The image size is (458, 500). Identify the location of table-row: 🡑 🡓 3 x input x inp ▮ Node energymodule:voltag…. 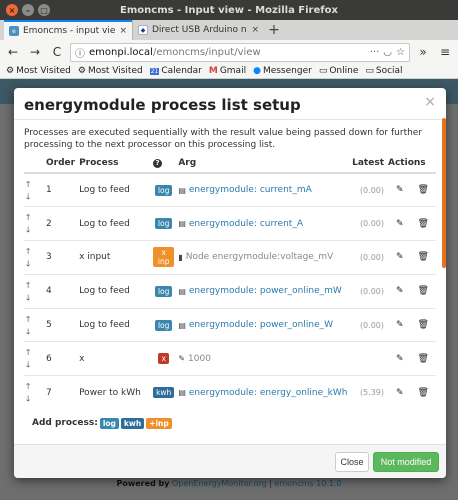
(230, 257).